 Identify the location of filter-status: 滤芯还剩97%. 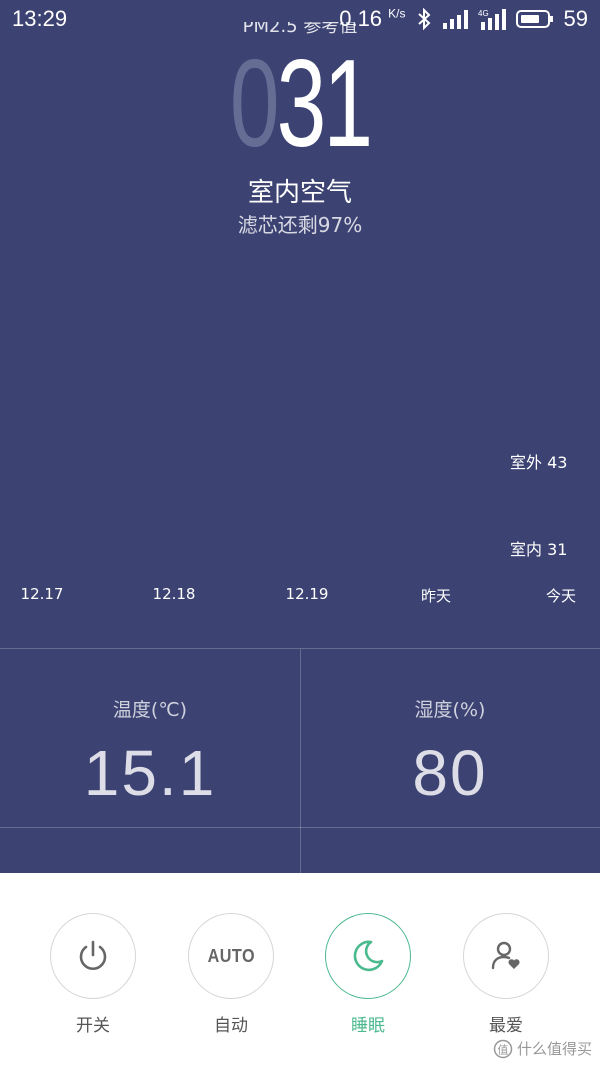
(300, 225).